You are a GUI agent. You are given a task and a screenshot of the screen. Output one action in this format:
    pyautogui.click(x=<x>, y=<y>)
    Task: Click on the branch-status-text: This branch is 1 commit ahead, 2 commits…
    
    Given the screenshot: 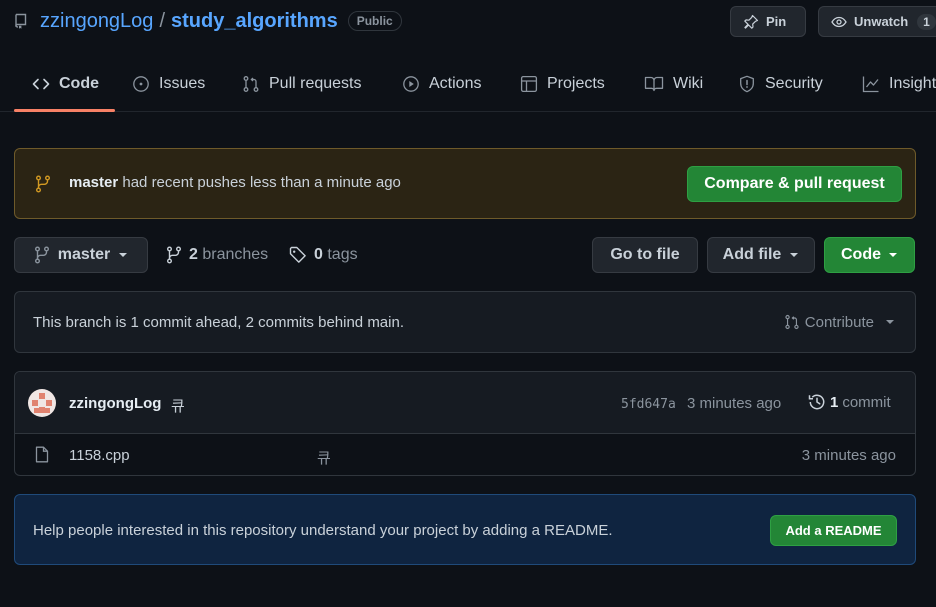 What is the action you would take?
    pyautogui.click(x=218, y=322)
    